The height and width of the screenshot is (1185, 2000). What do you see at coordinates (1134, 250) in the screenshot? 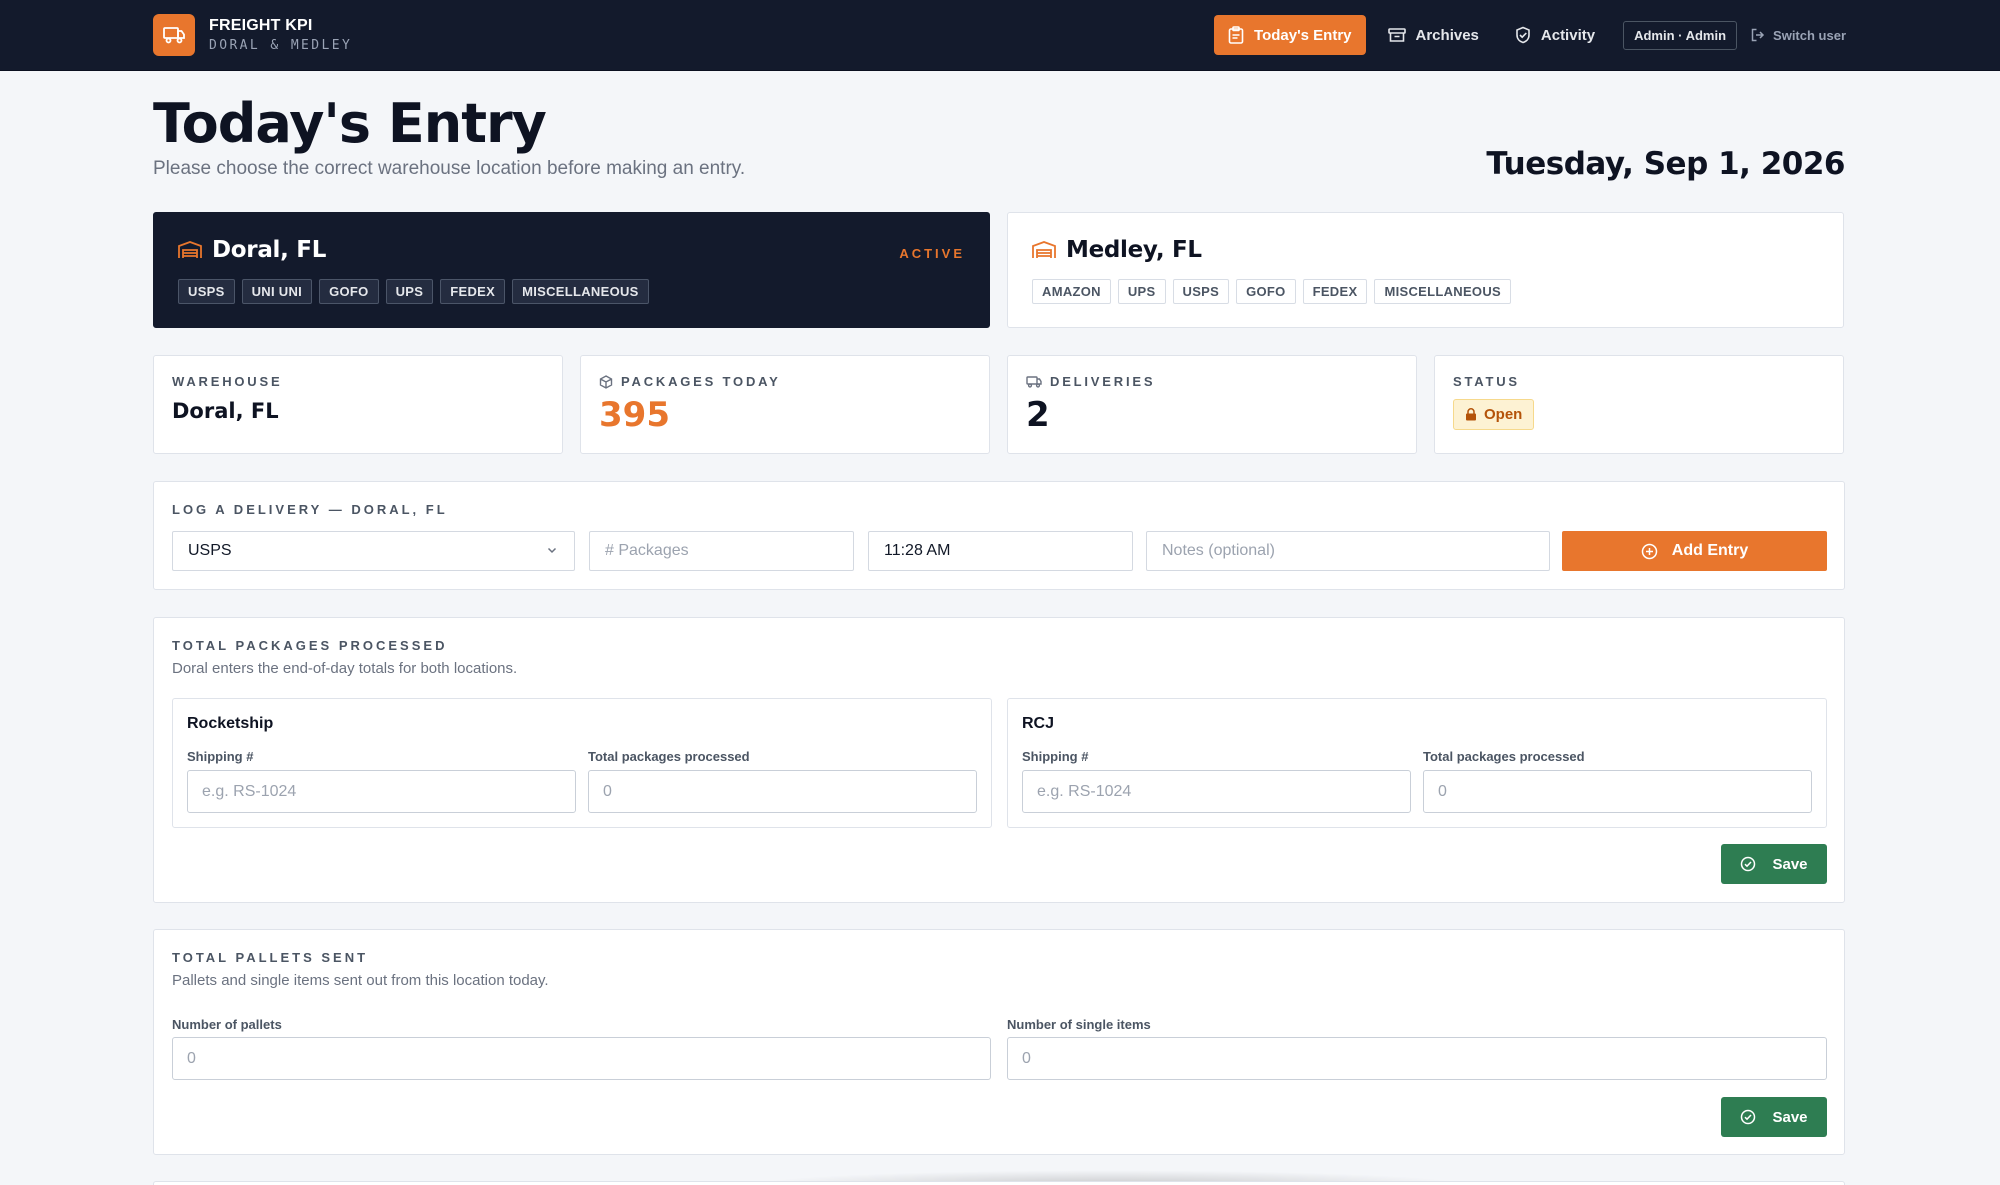
I see `location-name: Medley, FL` at bounding box center [1134, 250].